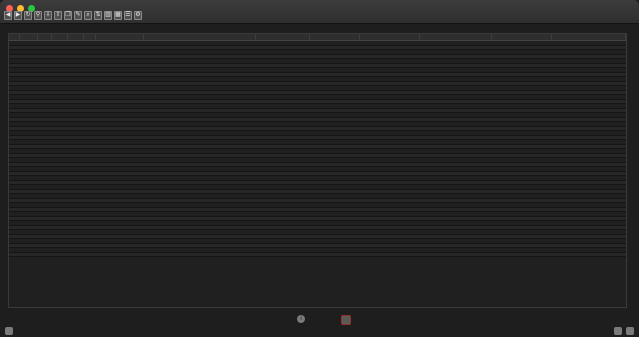  Describe the element at coordinates (335, 37) in the screenshot. I see `column-header-c10` at that location.